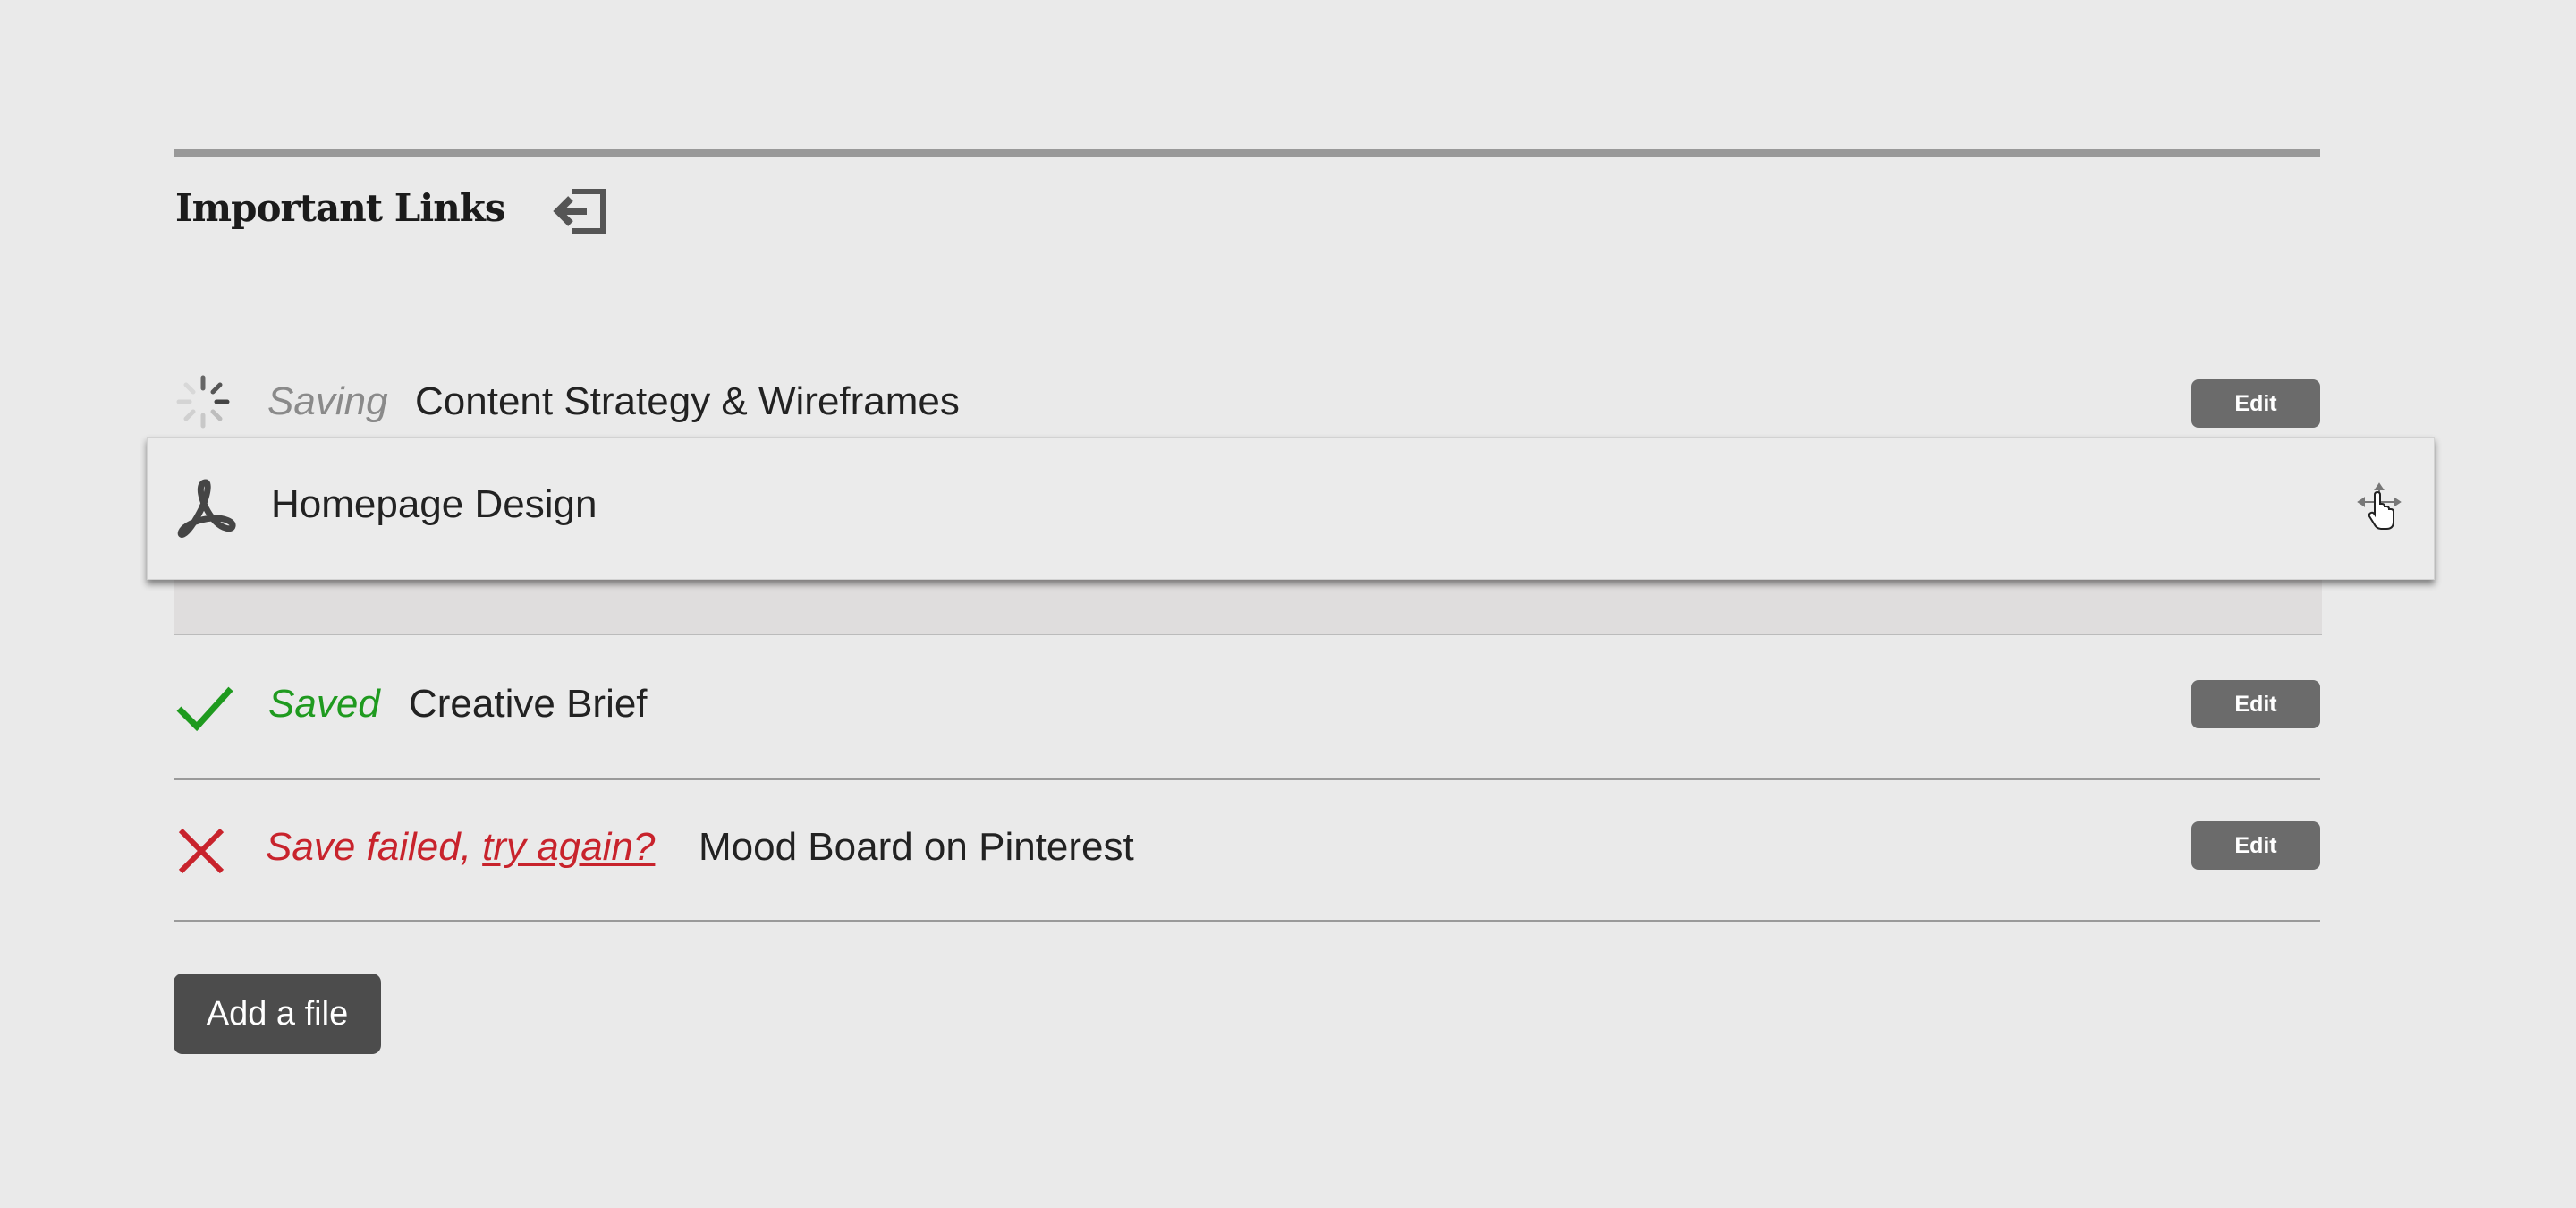 The height and width of the screenshot is (1208, 2576). I want to click on pdf-icon, so click(205, 509).